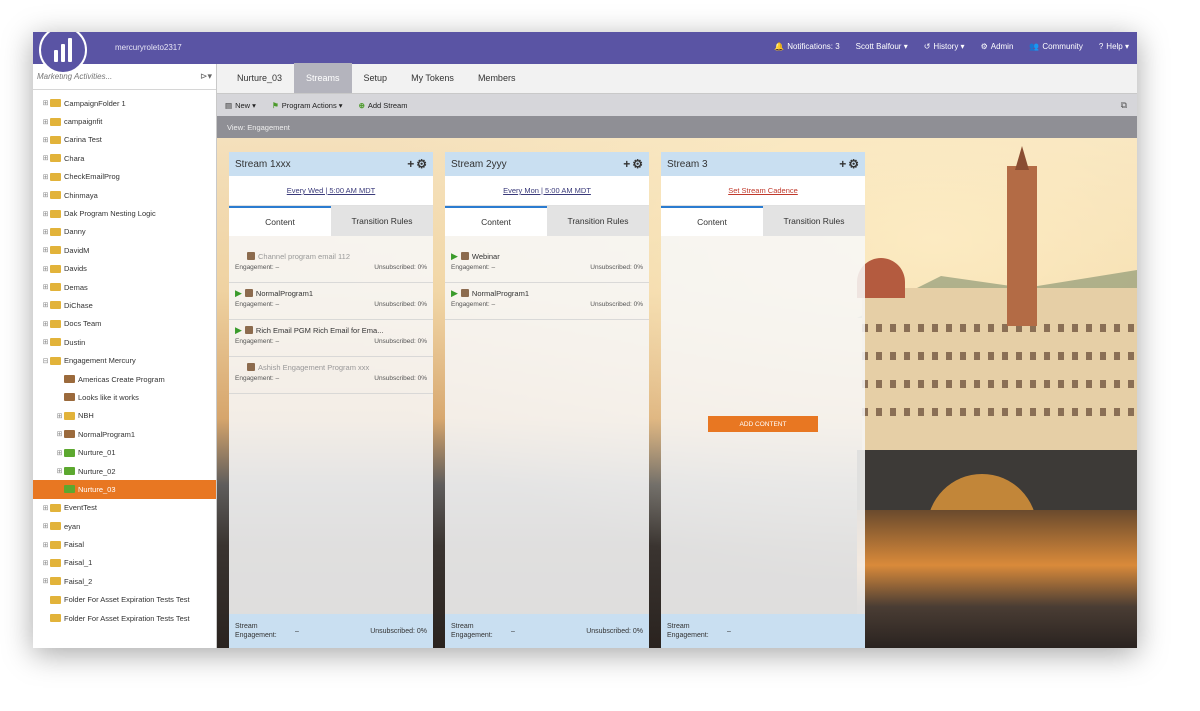  What do you see at coordinates (1114, 46) in the screenshot?
I see `topnav-help: ? Help ▾` at bounding box center [1114, 46].